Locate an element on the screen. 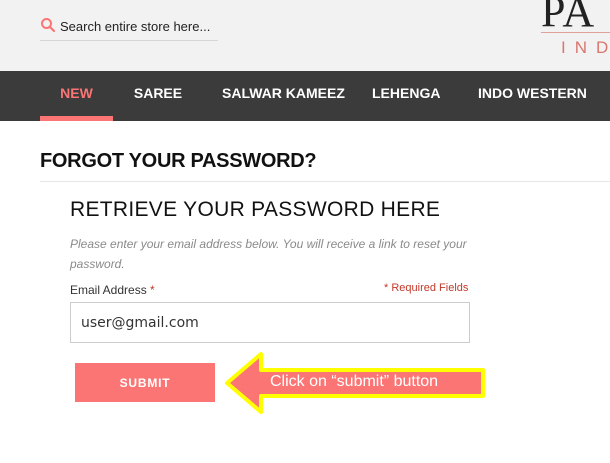 This screenshot has width=610, height=463. email-label-text: Email Address is located at coordinates (108, 290).